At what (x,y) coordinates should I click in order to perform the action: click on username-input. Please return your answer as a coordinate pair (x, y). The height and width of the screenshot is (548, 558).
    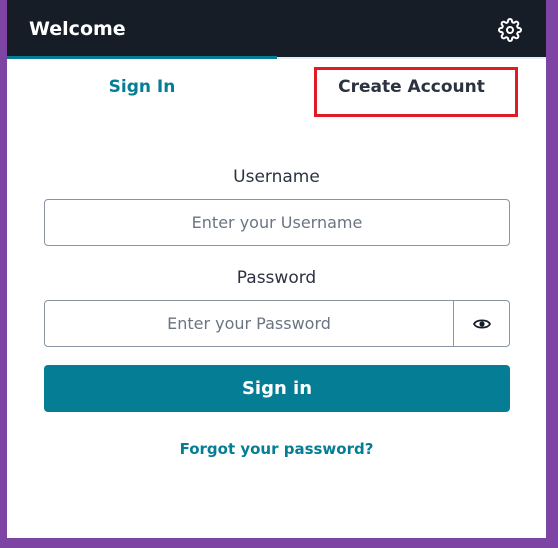
    Looking at the image, I should click on (277, 222).